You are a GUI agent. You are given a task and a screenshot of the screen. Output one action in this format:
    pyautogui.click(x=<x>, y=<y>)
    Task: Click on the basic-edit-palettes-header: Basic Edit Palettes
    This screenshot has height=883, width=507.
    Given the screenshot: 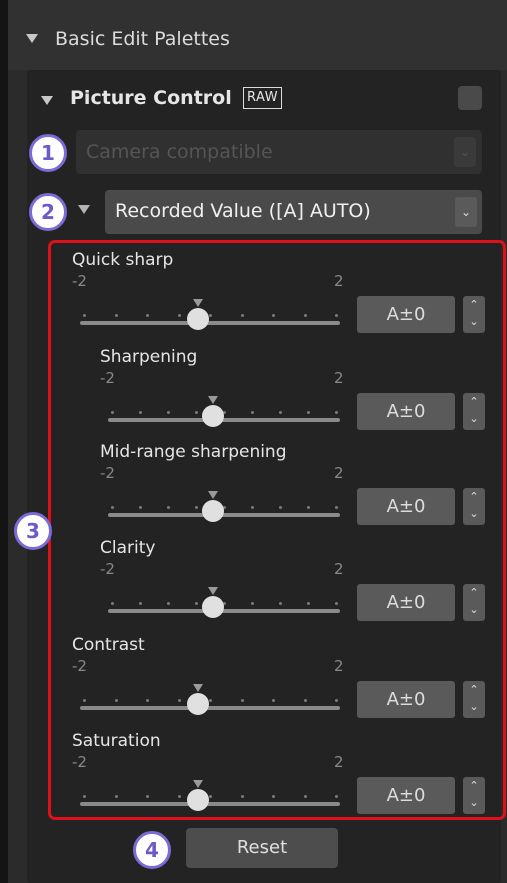 What is the action you would take?
    pyautogui.click(x=257, y=35)
    